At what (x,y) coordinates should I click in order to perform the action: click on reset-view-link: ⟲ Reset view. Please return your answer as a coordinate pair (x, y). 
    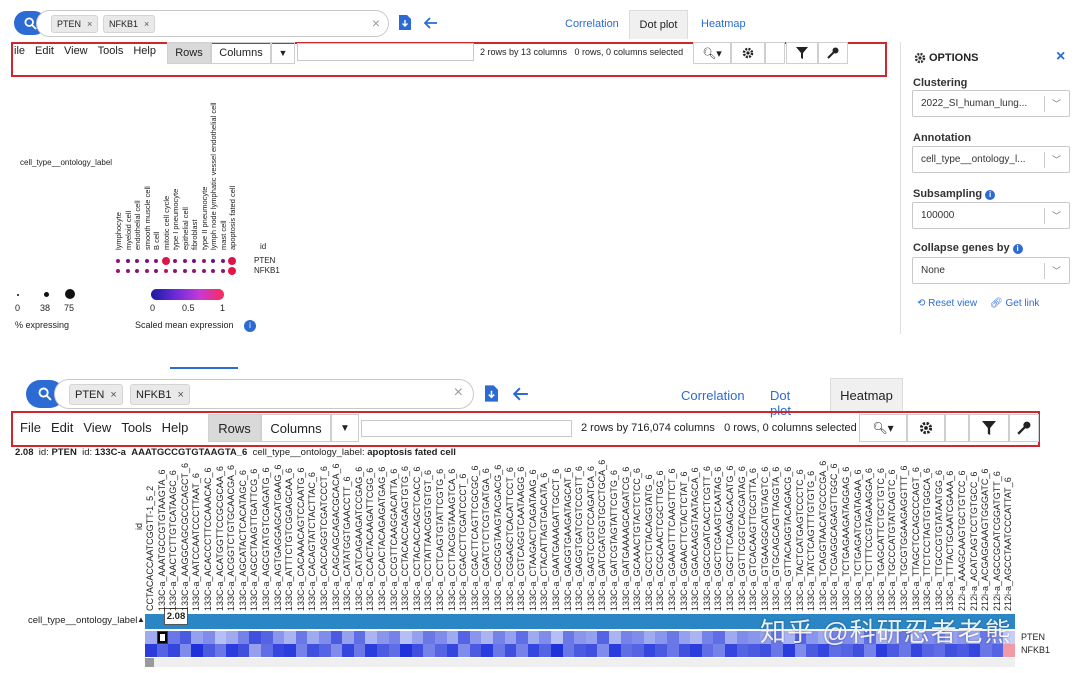
    Looking at the image, I should click on (947, 303).